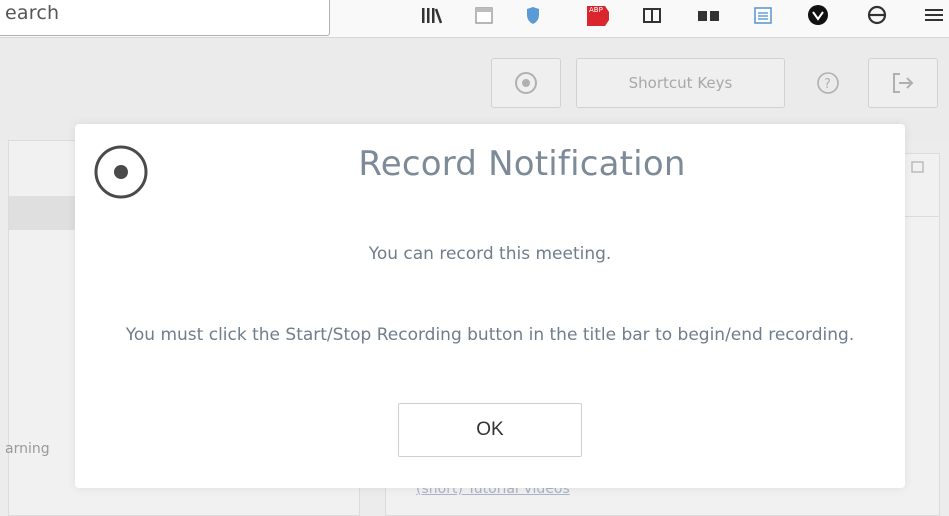 The image size is (949, 516). Describe the element at coordinates (818, 15) in the screenshot. I see `wolfram-icon` at that location.